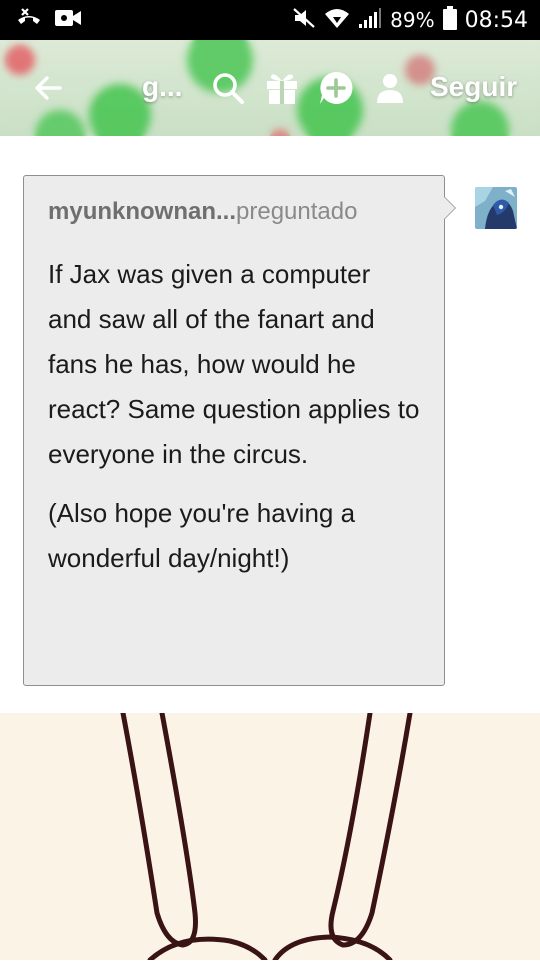  Describe the element at coordinates (337, 20) in the screenshot. I see `wifi-icon` at that location.